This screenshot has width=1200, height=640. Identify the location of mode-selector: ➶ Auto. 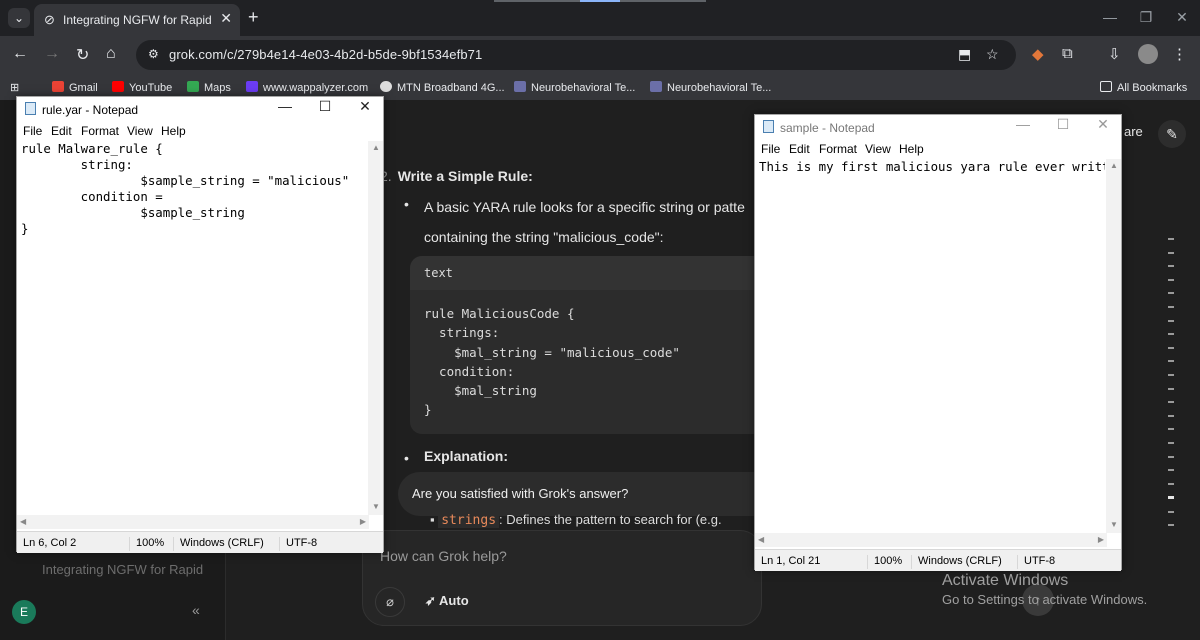
(447, 601).